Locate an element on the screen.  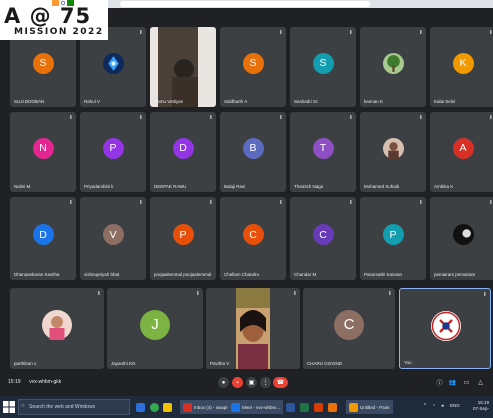
avatar: V is located at coordinates (113, 234).